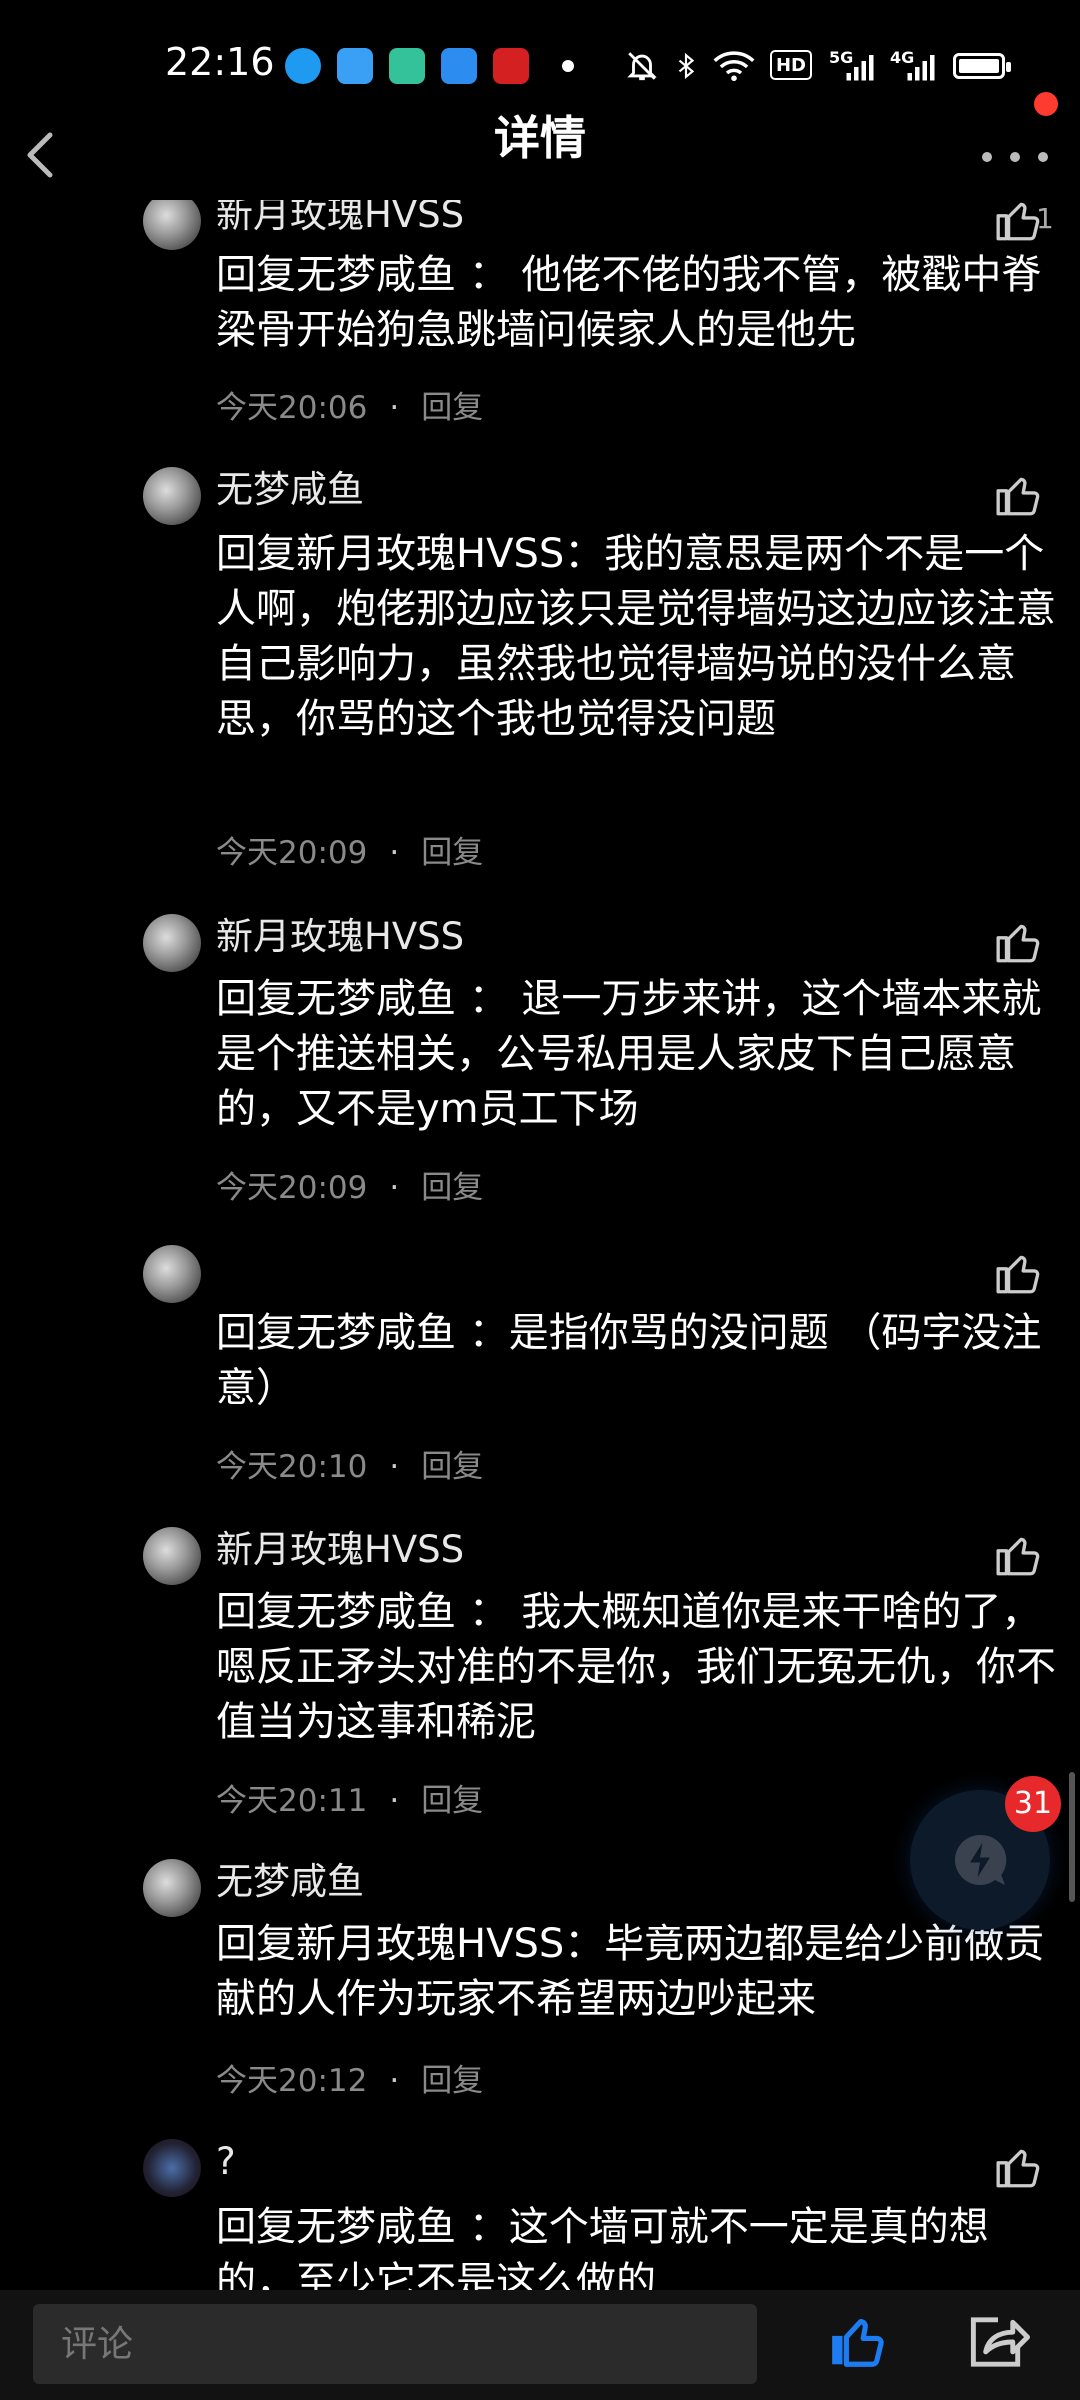 The image size is (1080, 2400). I want to click on battery-icon, so click(982, 66).